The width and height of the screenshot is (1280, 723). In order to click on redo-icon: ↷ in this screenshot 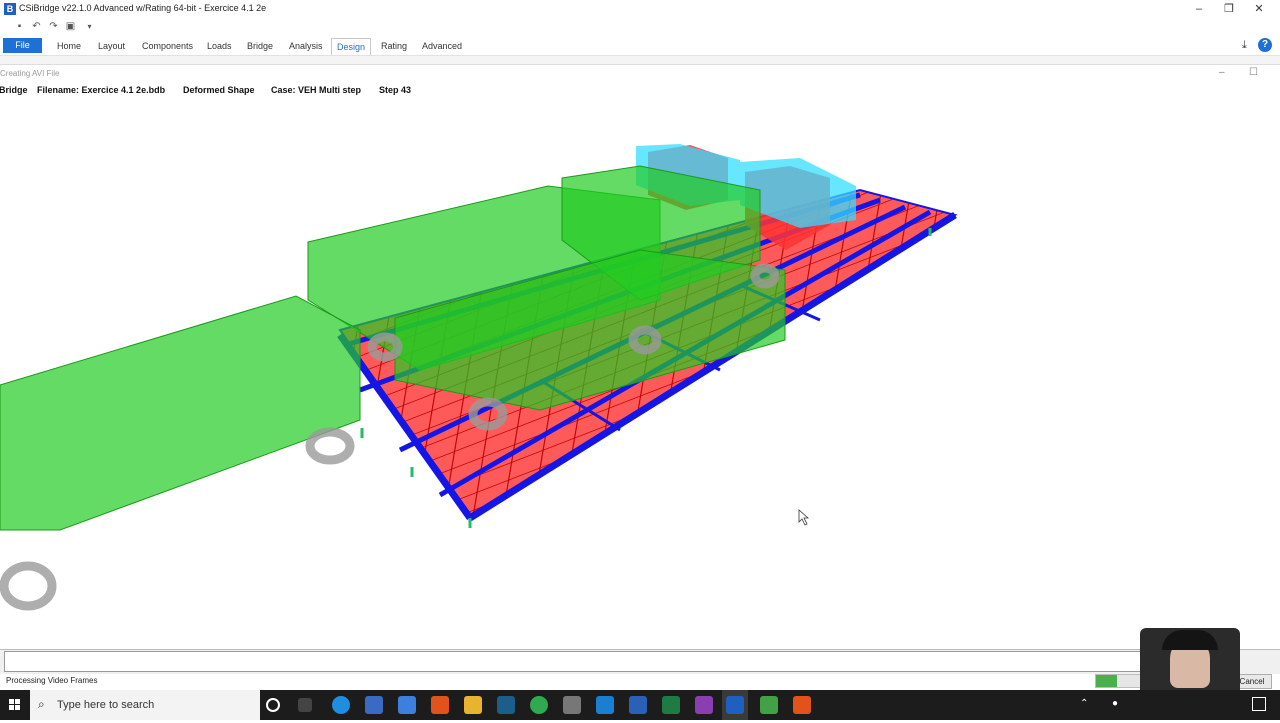, I will do `click(53, 26)`.